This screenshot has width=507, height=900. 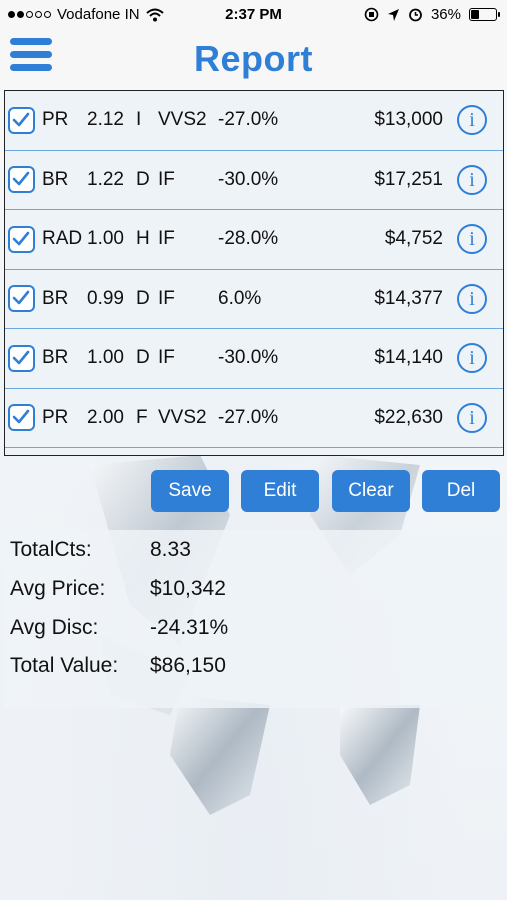 I want to click on row-price: $14,140, so click(x=408, y=358).